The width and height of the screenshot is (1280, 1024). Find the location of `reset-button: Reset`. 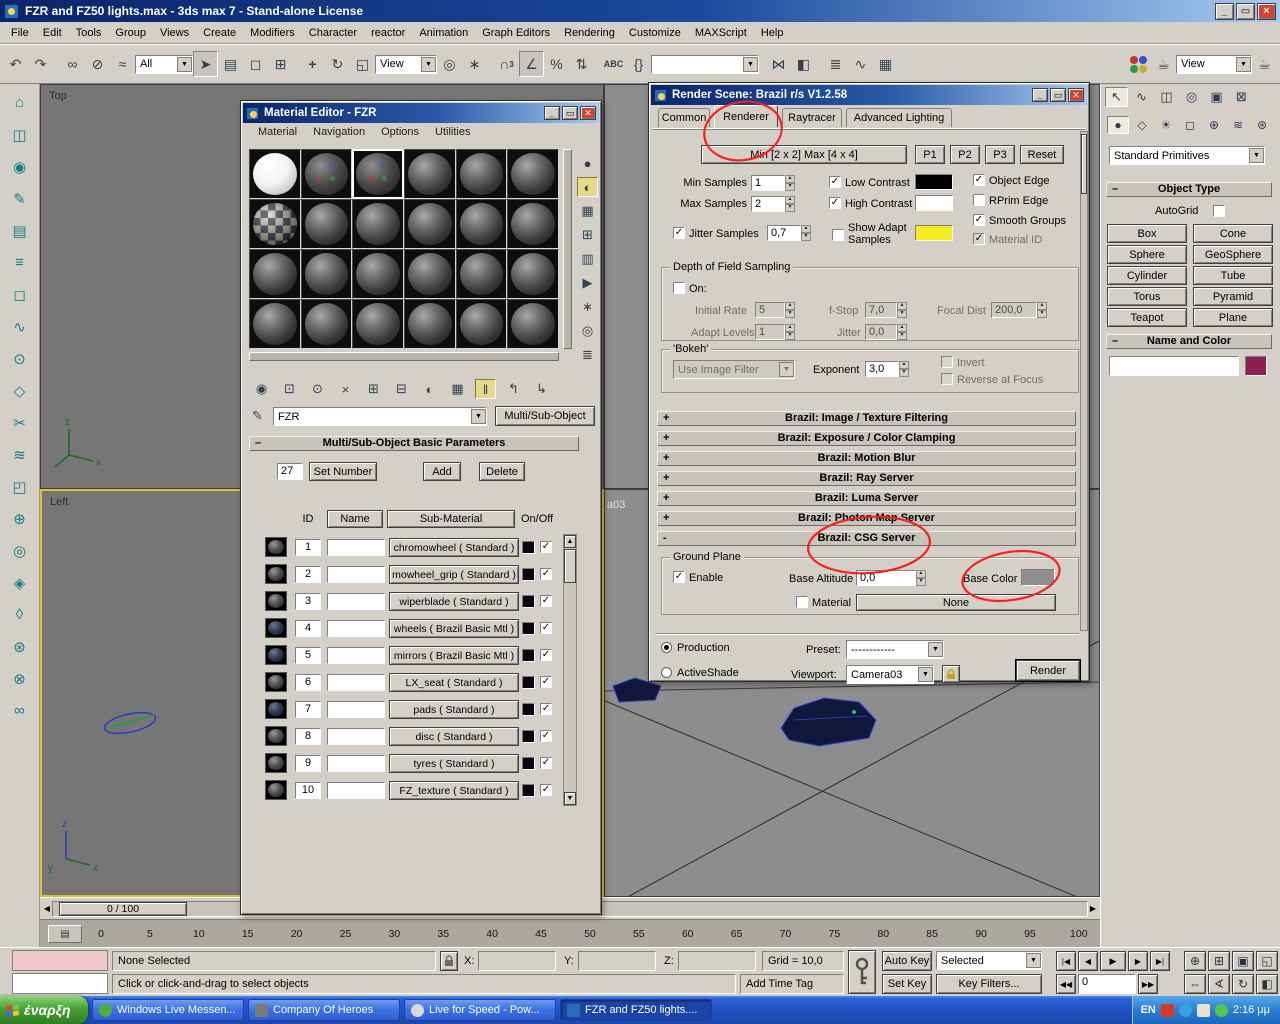

reset-button: Reset is located at coordinates (1042, 154).